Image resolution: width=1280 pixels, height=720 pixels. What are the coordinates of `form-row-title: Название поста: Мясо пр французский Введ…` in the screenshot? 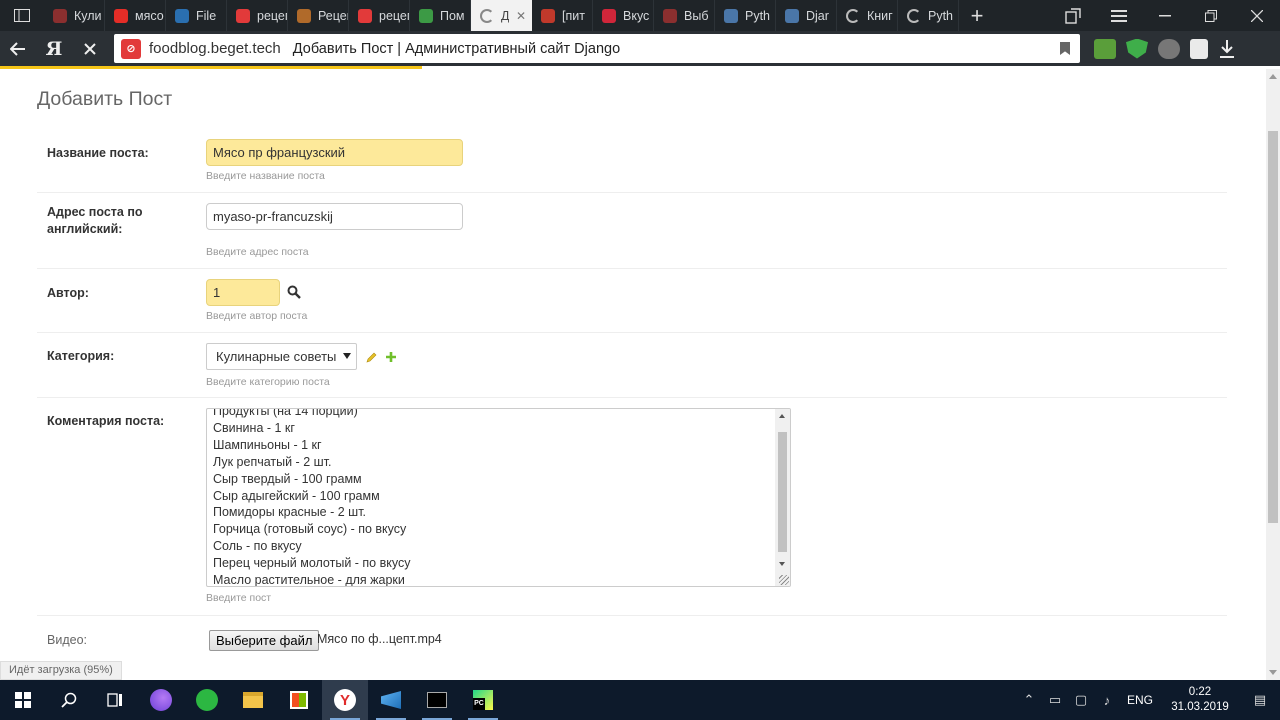 It's located at (632, 162).